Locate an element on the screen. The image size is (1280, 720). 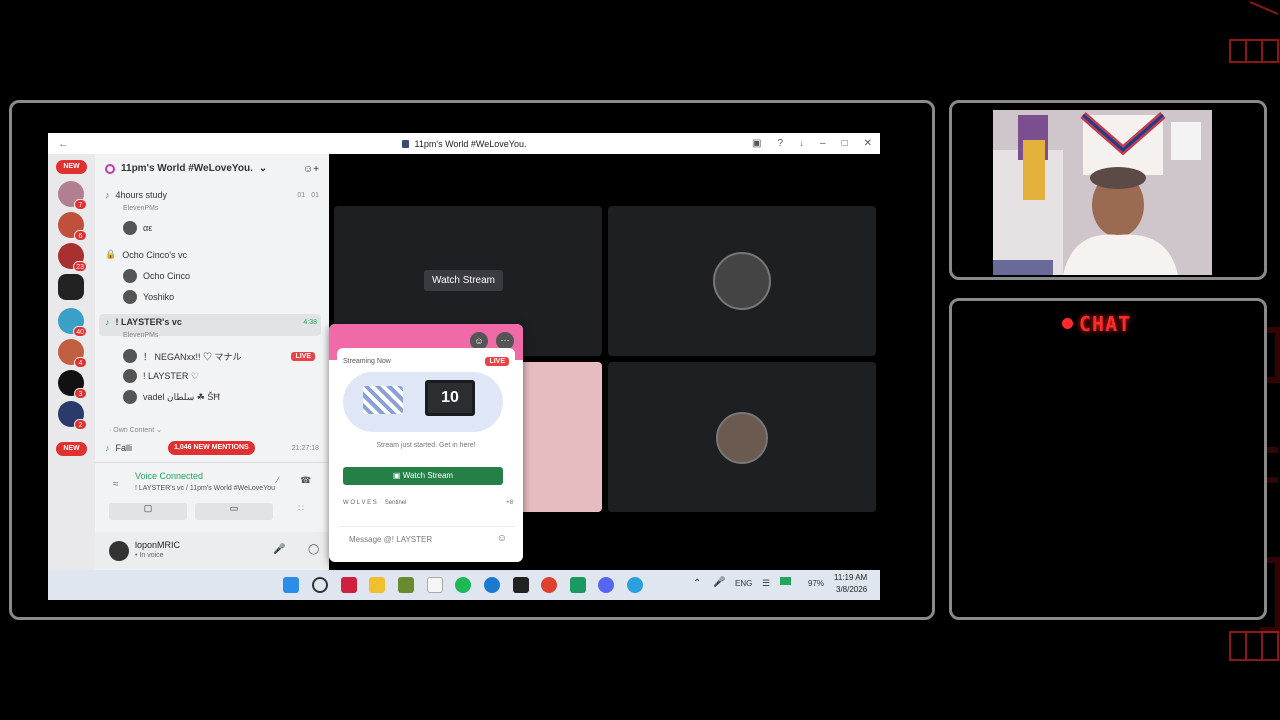
voice-detail: ! LAYSTER's vc / 11pm's World #WeLoveYou is located at coordinates (205, 488).